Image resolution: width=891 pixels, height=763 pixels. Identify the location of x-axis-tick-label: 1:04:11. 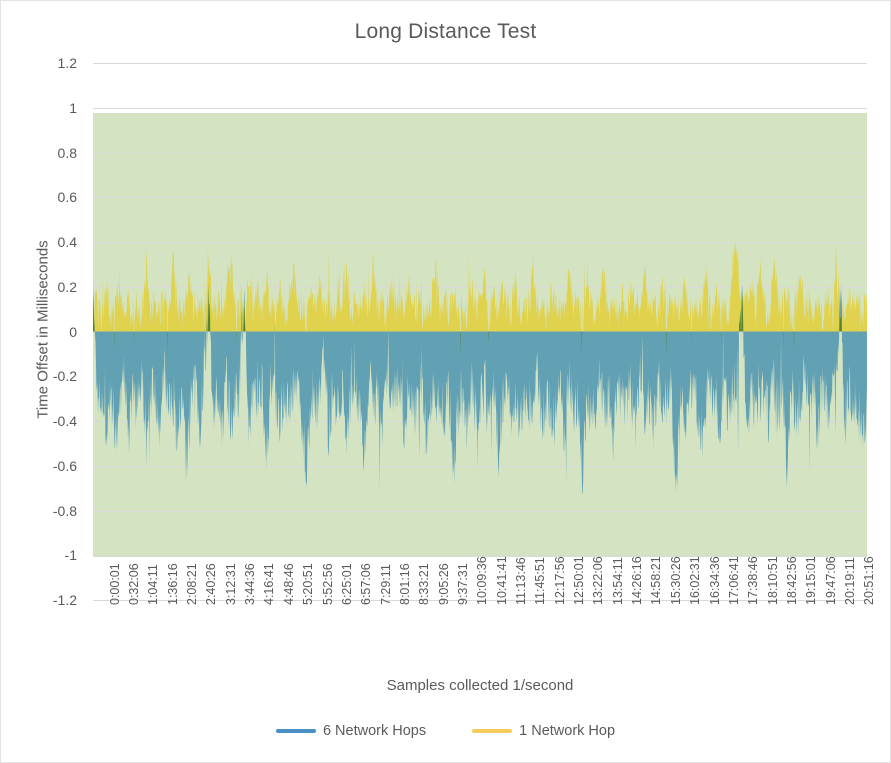
(153, 584).